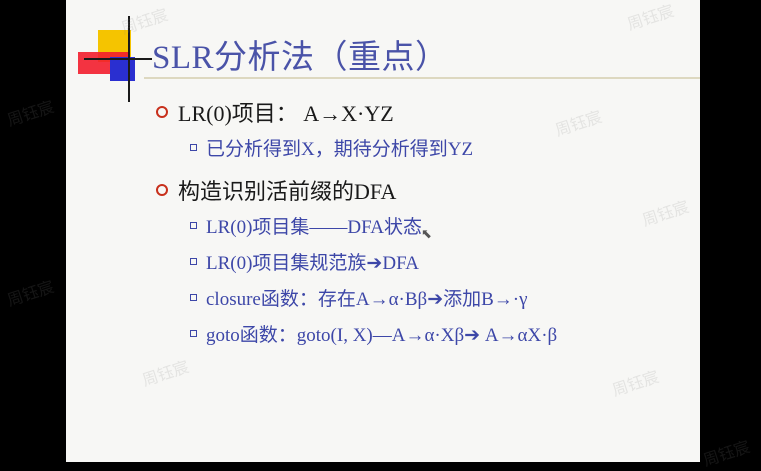 This screenshot has height=471, width=761. What do you see at coordinates (314, 227) in the screenshot?
I see `sub-bullet-text: LR(0)项目集——DFA状态` at bounding box center [314, 227].